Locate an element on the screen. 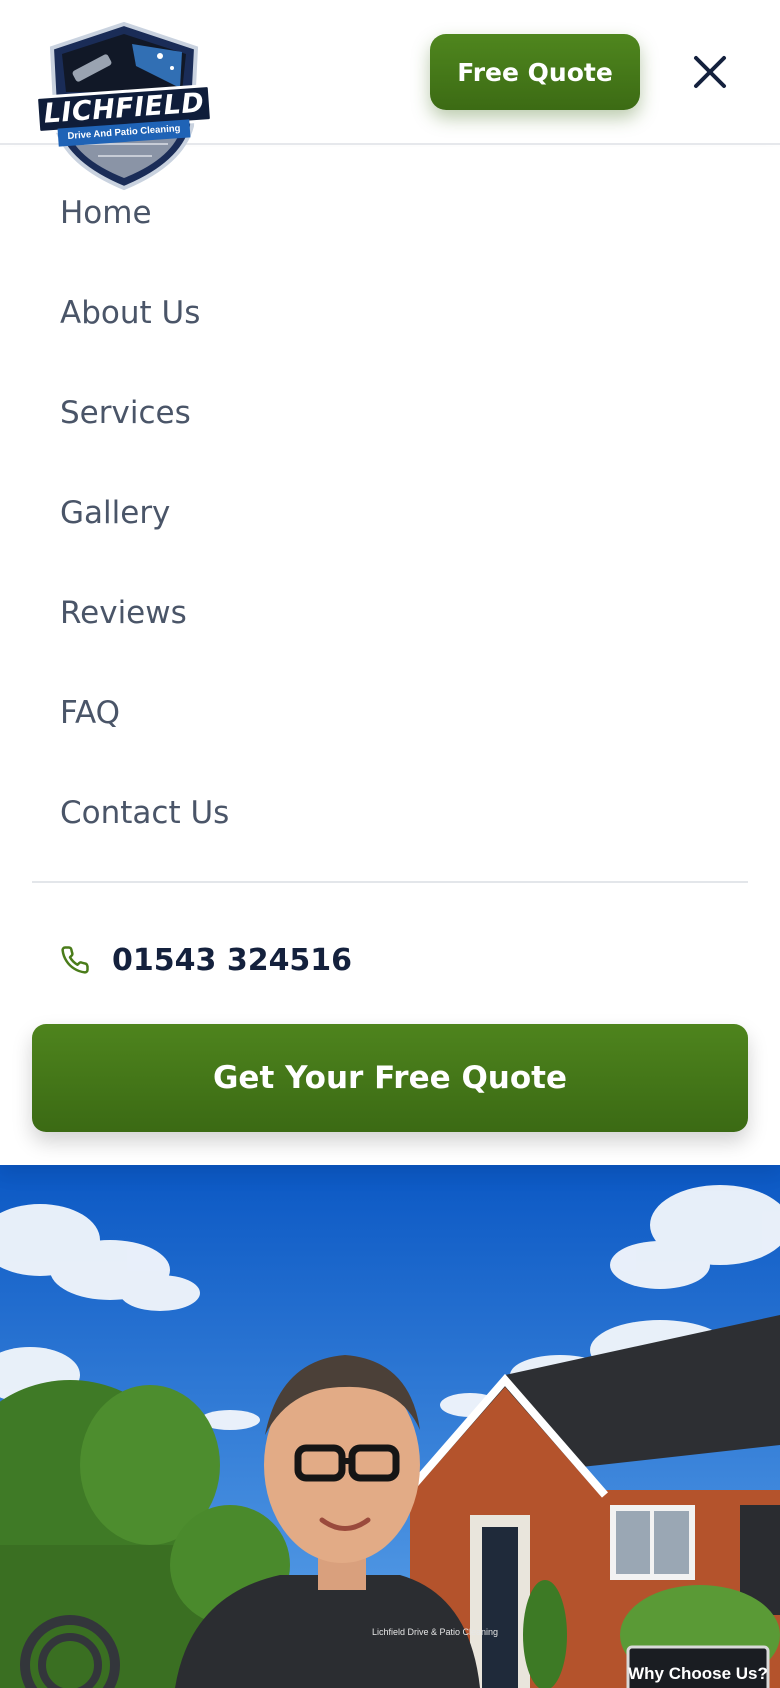  menu-item-contact-us: Contact Us is located at coordinates (390, 813).